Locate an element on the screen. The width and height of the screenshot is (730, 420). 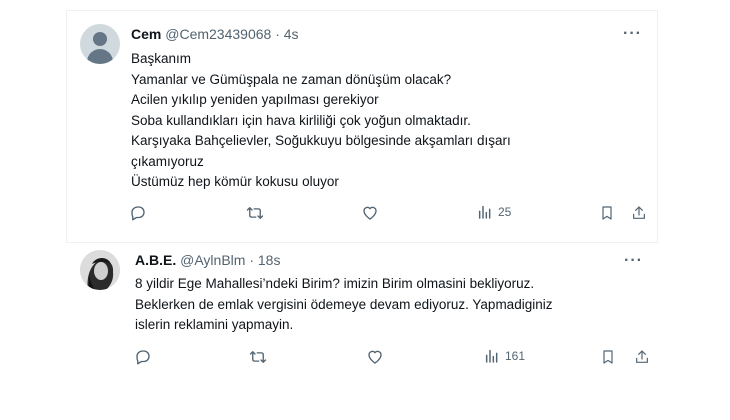
views-count: 161 is located at coordinates (515, 356).